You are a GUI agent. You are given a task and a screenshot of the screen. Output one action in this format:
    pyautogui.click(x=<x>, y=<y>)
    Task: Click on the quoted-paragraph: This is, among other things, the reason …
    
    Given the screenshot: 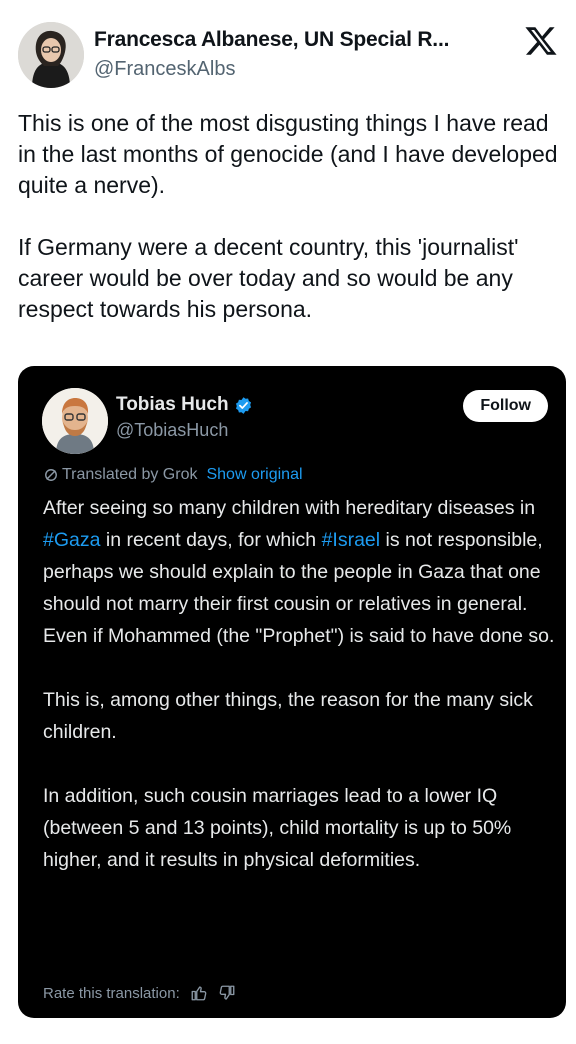 What is the action you would take?
    pyautogui.click(x=288, y=716)
    